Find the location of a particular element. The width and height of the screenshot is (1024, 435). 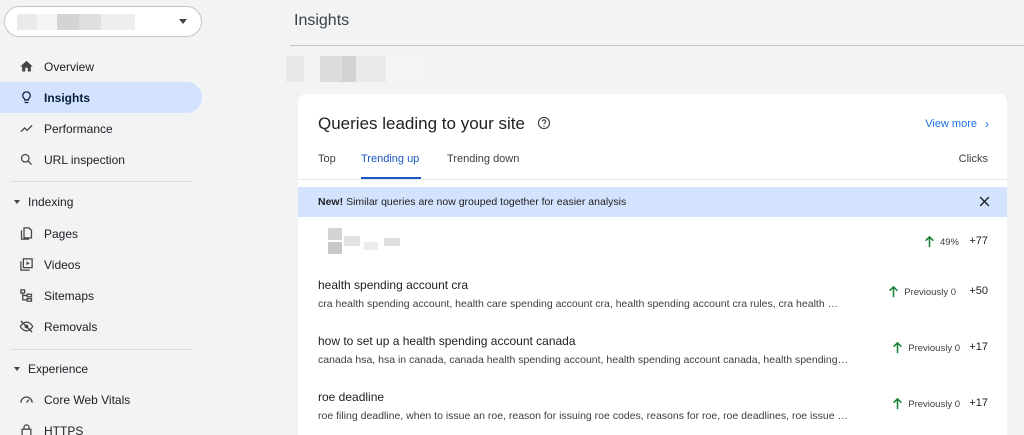

section-indexing: Indexing is located at coordinates (36, 202).